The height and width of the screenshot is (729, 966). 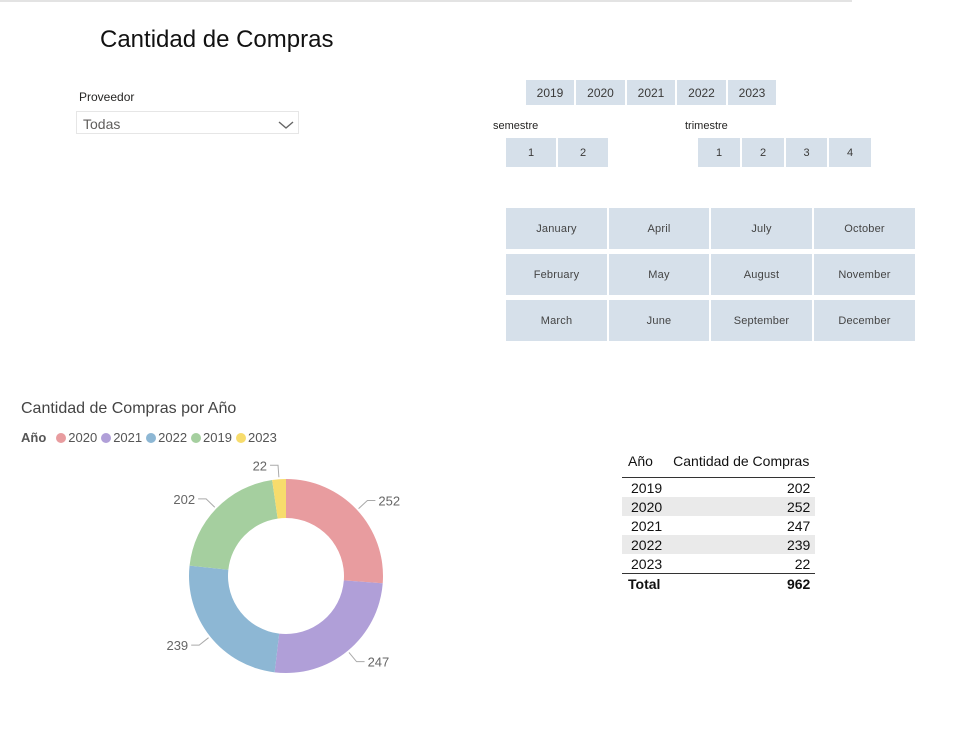 I want to click on year-tile-2020: 2020, so click(x=600, y=92).